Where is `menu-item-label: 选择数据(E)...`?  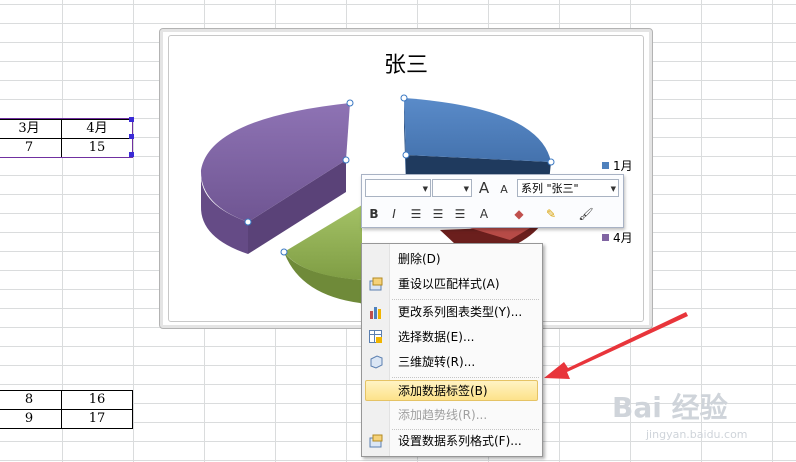 menu-item-label: 选择数据(E)... is located at coordinates (436, 337).